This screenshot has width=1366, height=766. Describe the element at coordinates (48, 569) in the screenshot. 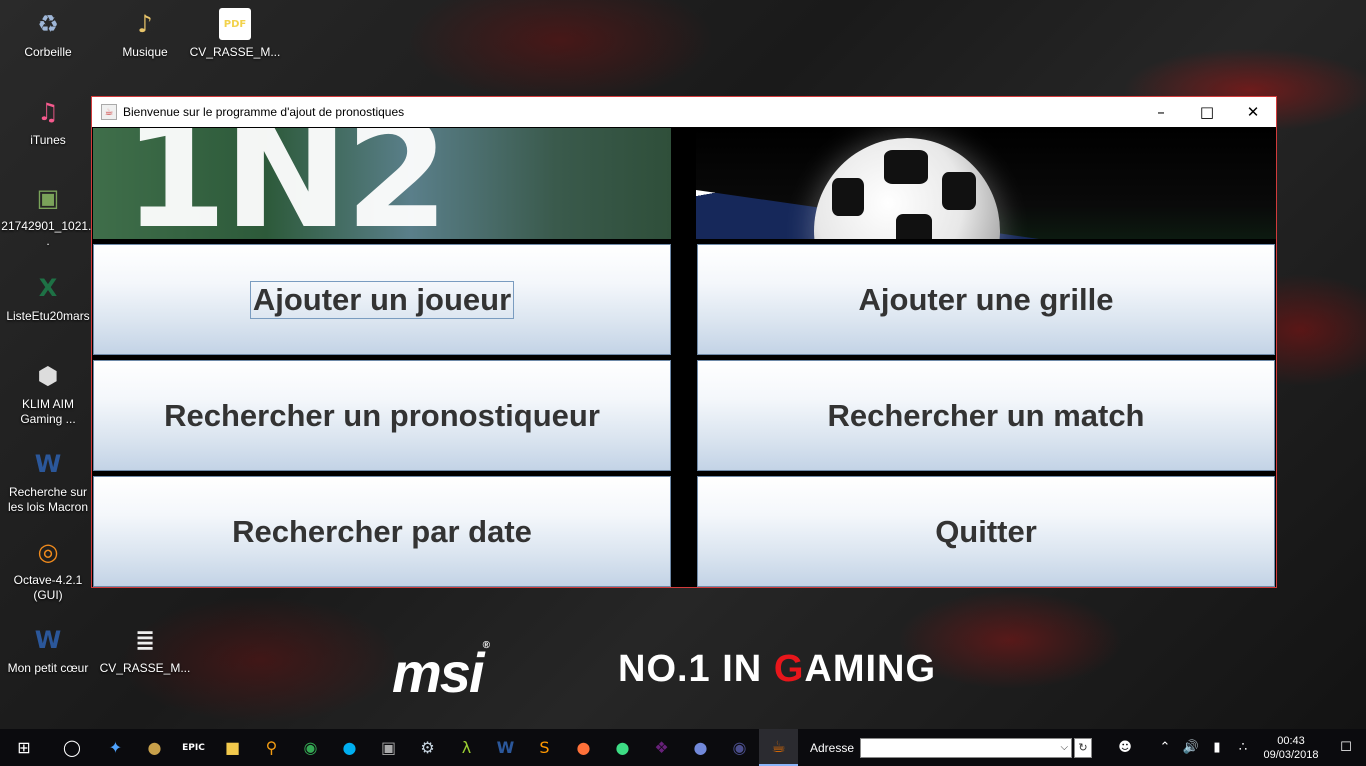

I see `desktop-icon: ◎ Octave-4.2.1 (GUI)` at that location.